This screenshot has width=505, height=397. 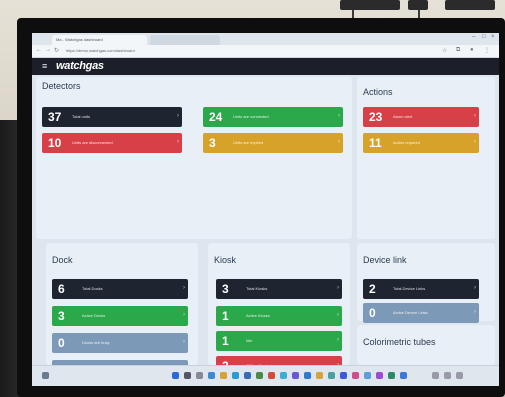 I want to click on browser-tab-active: Ma - Watchgas dashboard, so click(x=99, y=40).